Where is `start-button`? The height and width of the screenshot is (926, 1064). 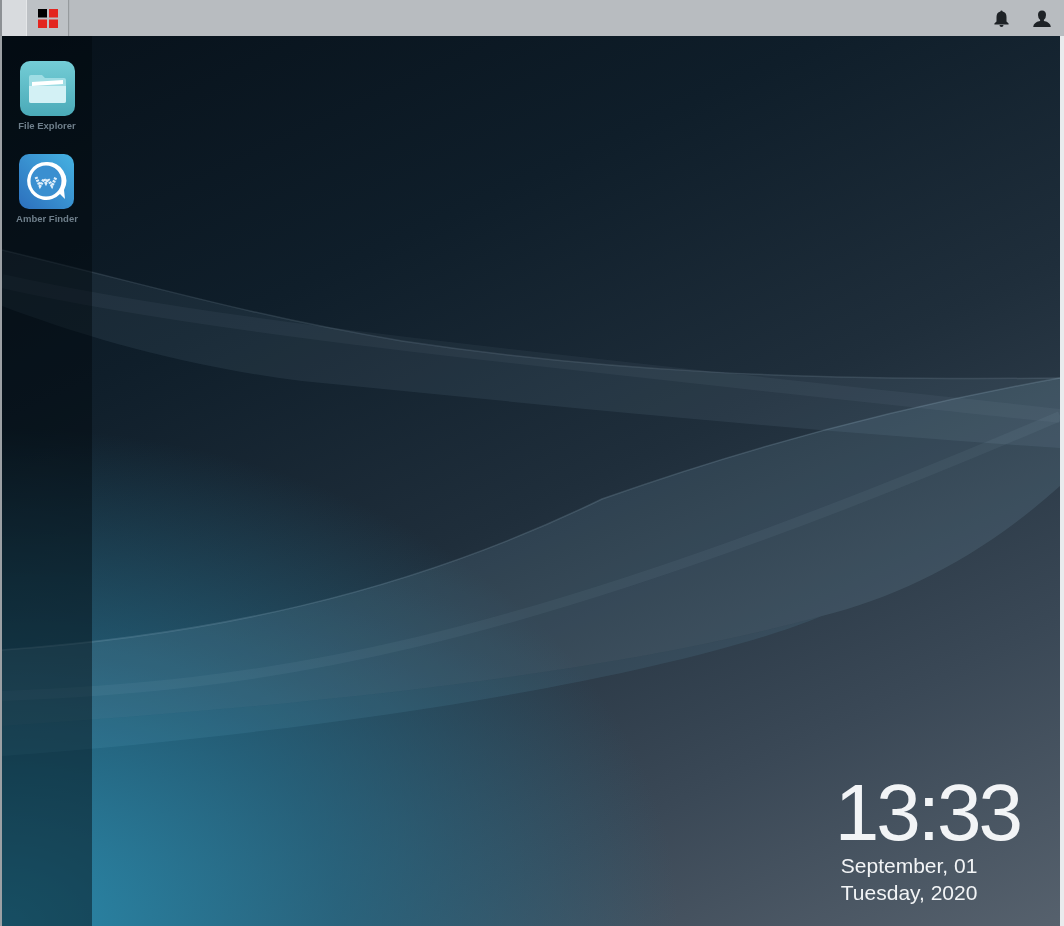 start-button is located at coordinates (47, 18).